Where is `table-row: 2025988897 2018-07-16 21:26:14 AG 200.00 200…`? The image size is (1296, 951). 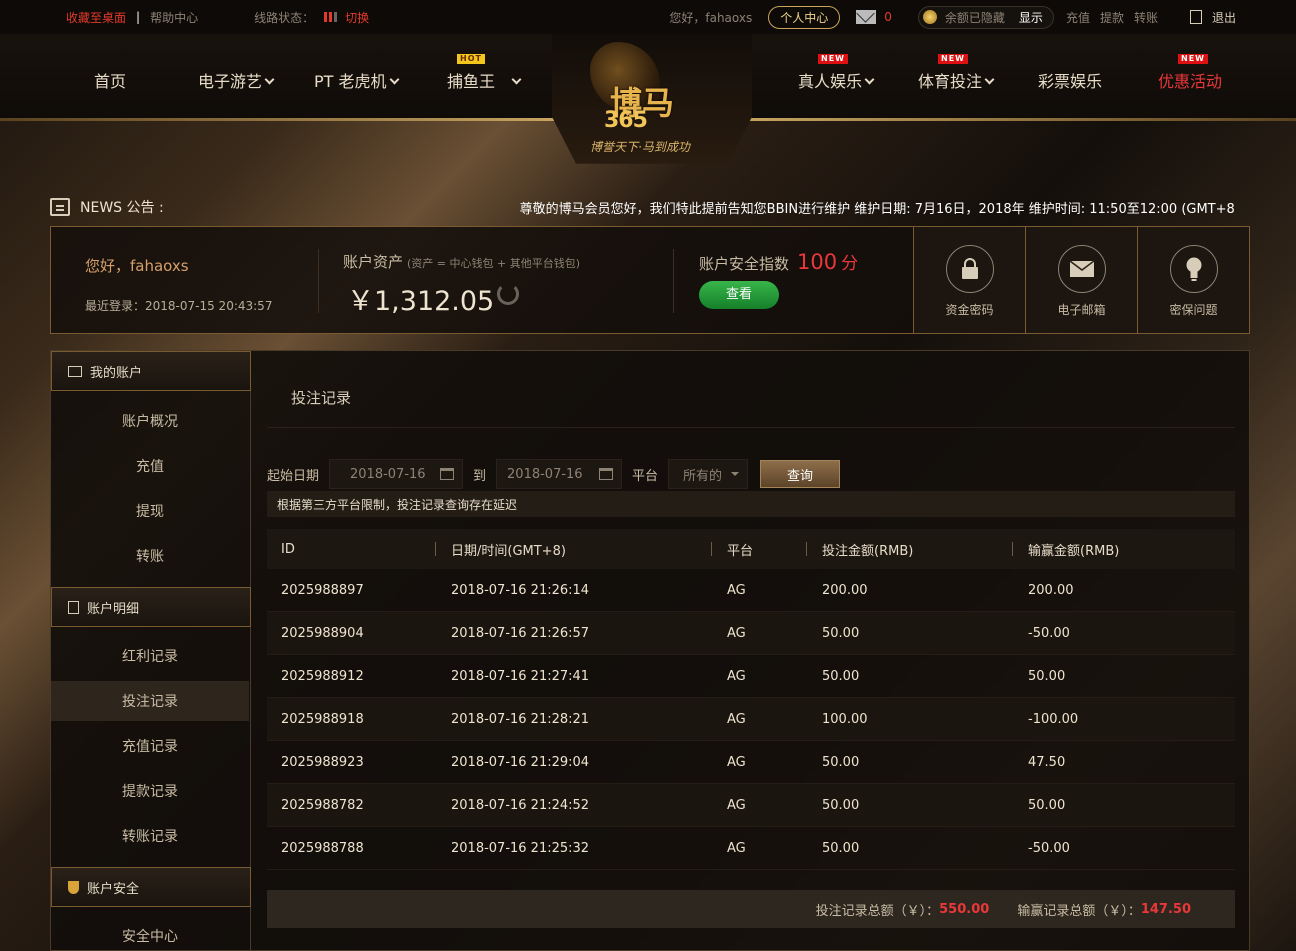
table-row: 2025988897 2018-07-16 21:26:14 AG 200.00 200… is located at coordinates (751, 590).